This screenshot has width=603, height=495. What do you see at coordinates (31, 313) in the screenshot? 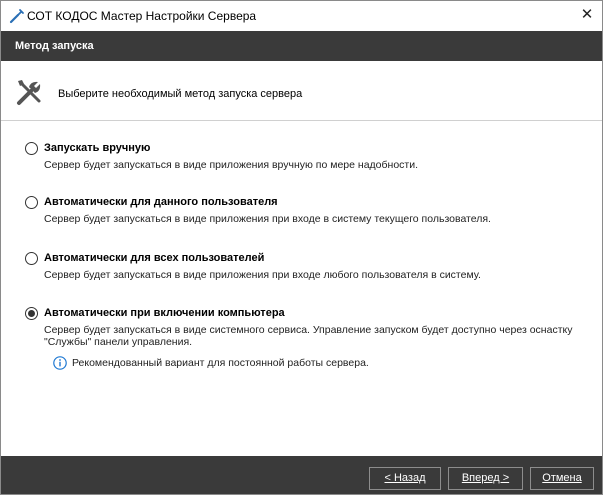
I see `radio-on-boot` at bounding box center [31, 313].